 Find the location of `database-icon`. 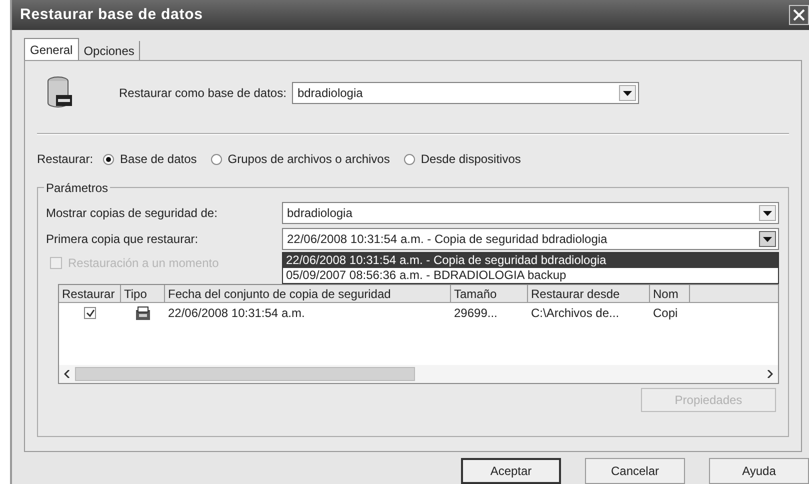

database-icon is located at coordinates (60, 93).